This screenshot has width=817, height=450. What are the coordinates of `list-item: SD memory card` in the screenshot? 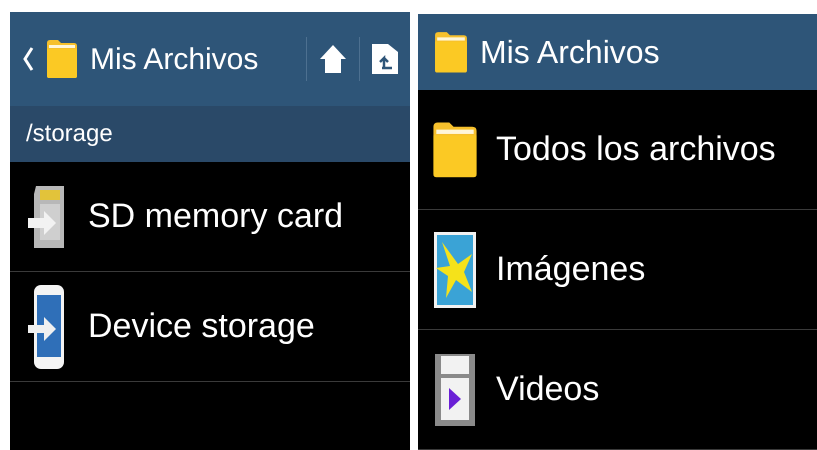 It's located at (210, 217).